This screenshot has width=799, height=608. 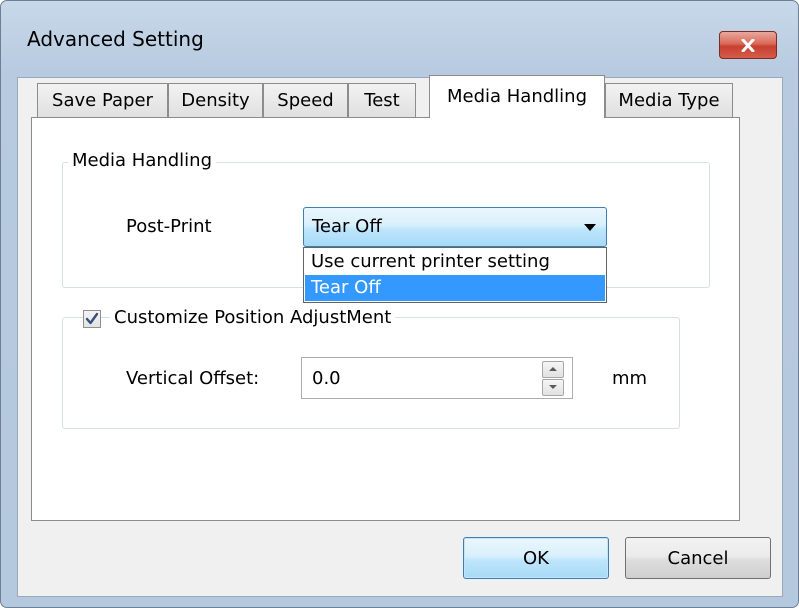 I want to click on dropdown-option-use-current: Use current printer setting, so click(x=455, y=262).